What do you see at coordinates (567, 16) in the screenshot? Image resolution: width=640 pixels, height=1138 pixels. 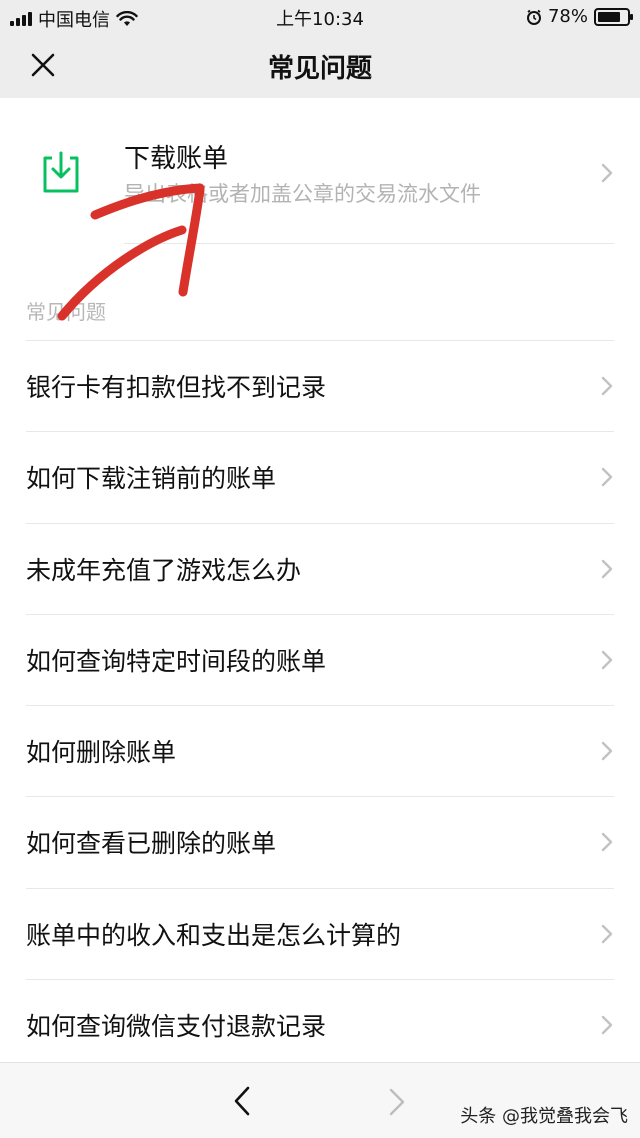 I see `battery-percent: 78%` at bounding box center [567, 16].